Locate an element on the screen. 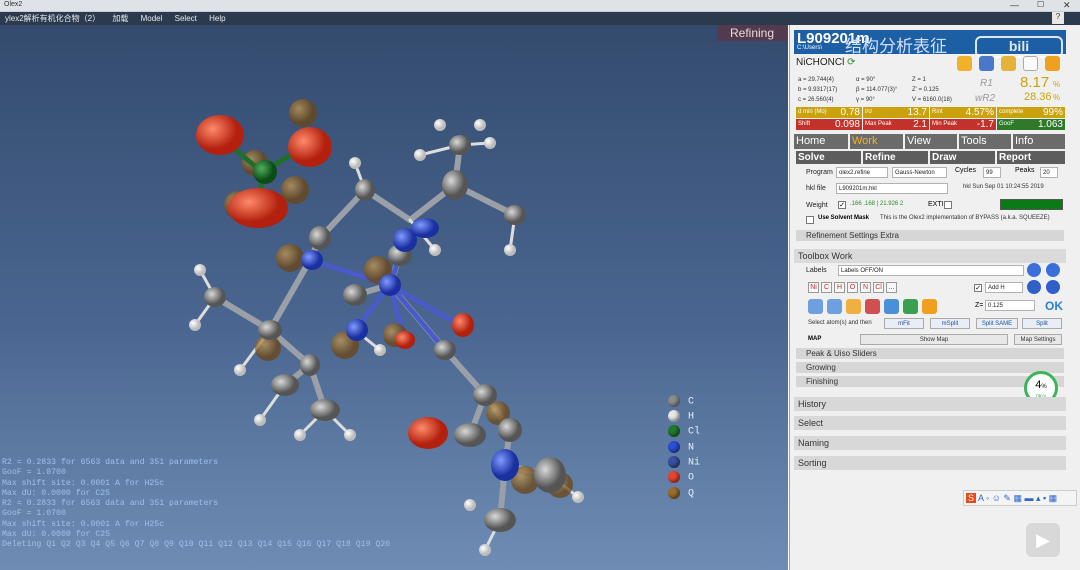 This screenshot has width=1080, height=570. link-icon is located at coordinates (986, 63).